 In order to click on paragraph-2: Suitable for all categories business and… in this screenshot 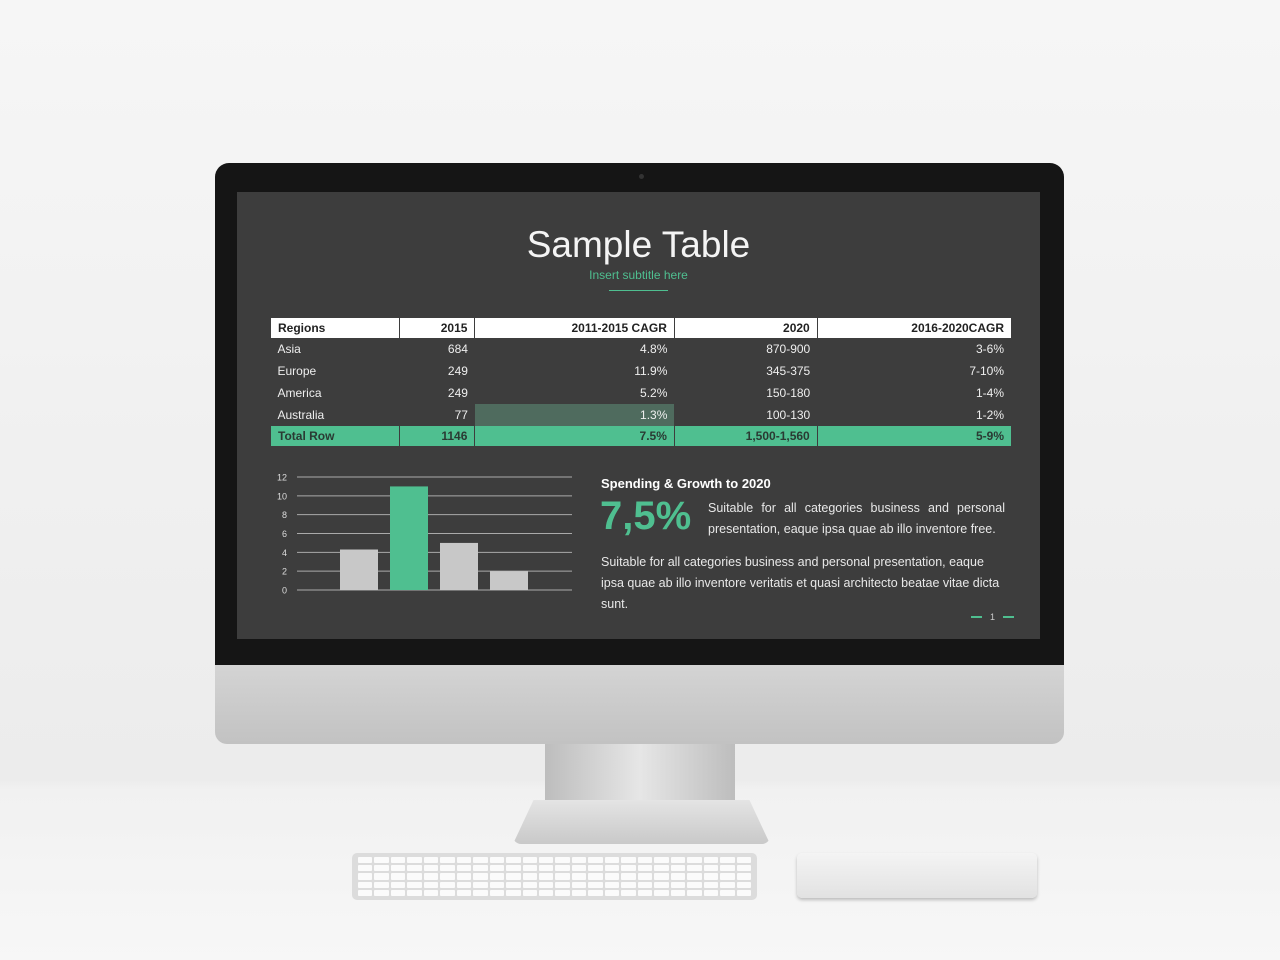, I will do `click(800, 583)`.